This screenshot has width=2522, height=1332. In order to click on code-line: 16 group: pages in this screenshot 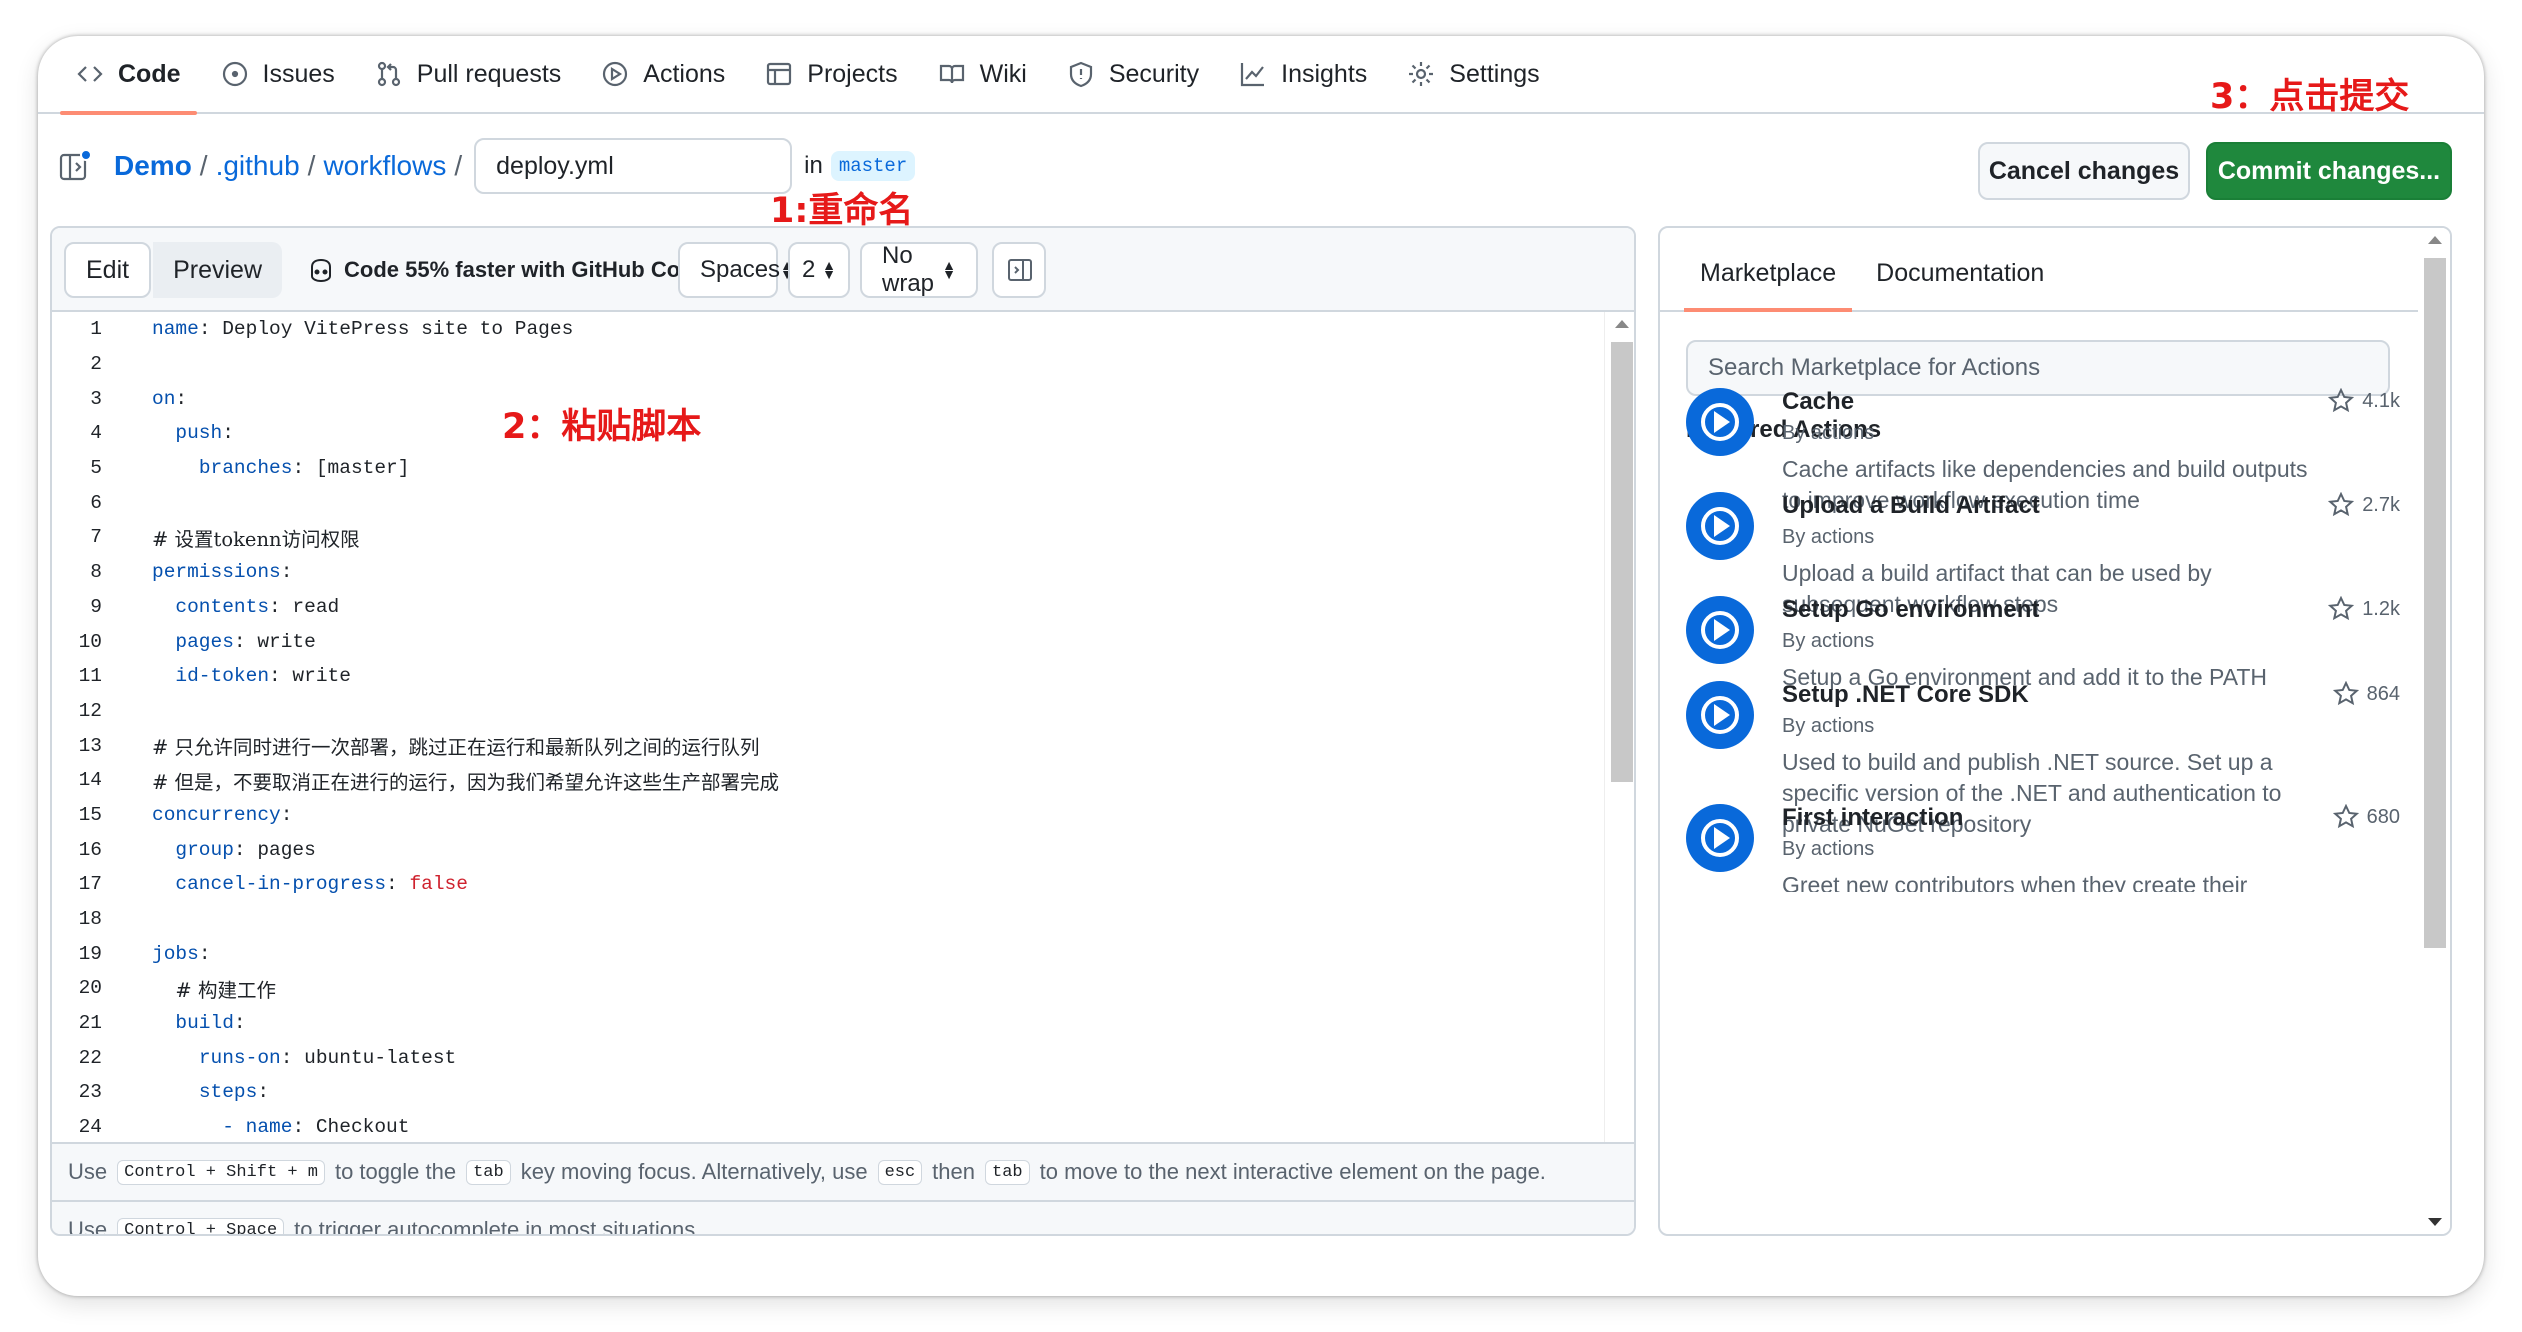, I will do `click(828, 849)`.